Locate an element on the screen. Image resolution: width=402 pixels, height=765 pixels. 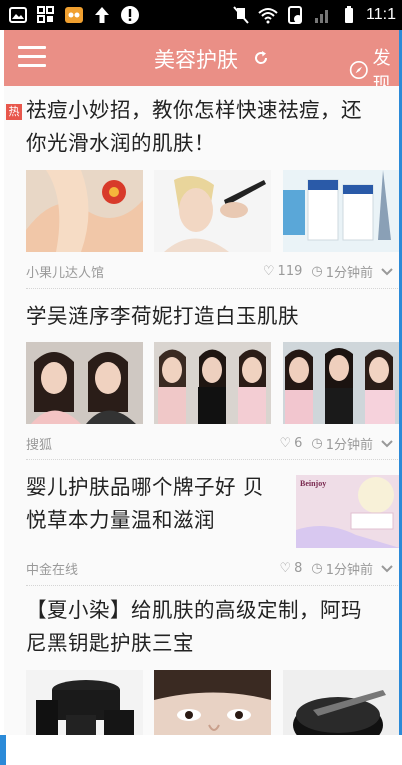
article-meta: ♡ 8 ◷ 1分钟前 is located at coordinates (336, 568).